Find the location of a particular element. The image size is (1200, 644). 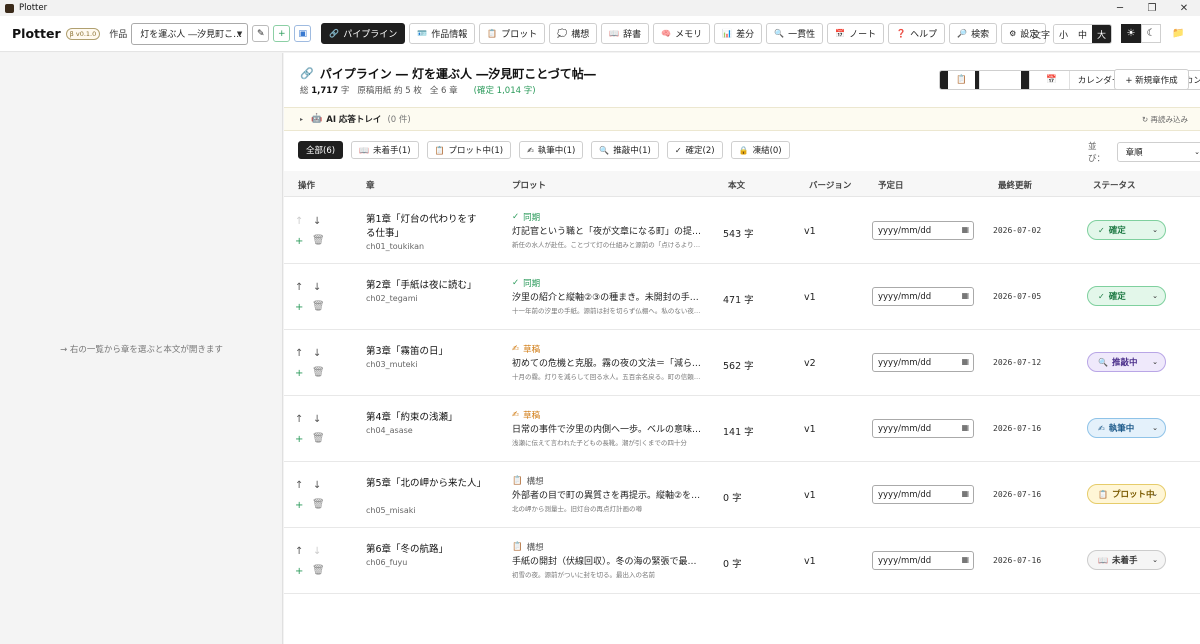

nav-tab-1: 🪪 作品情報 is located at coordinates (442, 33).